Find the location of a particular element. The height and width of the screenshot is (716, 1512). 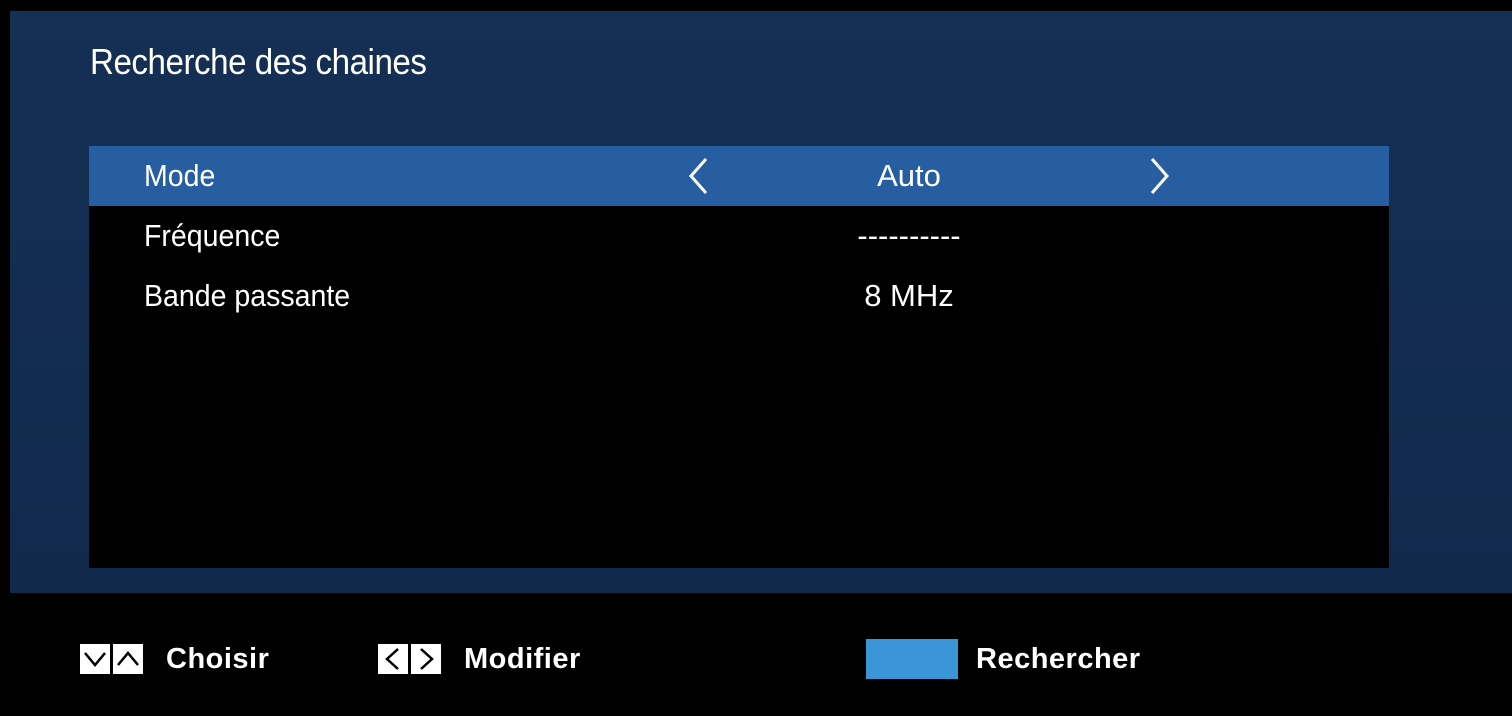

modify-label: Modifier is located at coordinates (522, 658).